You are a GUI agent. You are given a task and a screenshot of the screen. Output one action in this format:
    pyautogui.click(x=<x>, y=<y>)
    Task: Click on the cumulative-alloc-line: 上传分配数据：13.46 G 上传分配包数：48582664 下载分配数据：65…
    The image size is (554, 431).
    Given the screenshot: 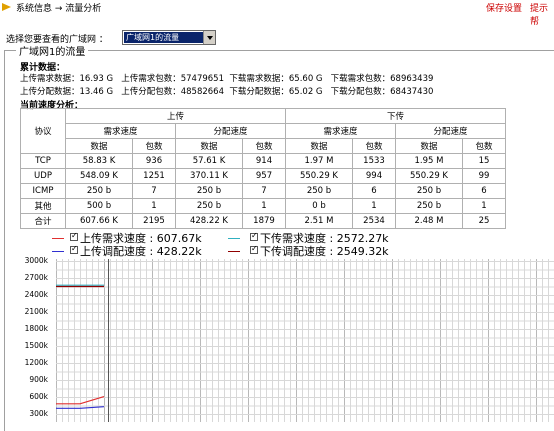 What is the action you would take?
    pyautogui.click(x=227, y=92)
    